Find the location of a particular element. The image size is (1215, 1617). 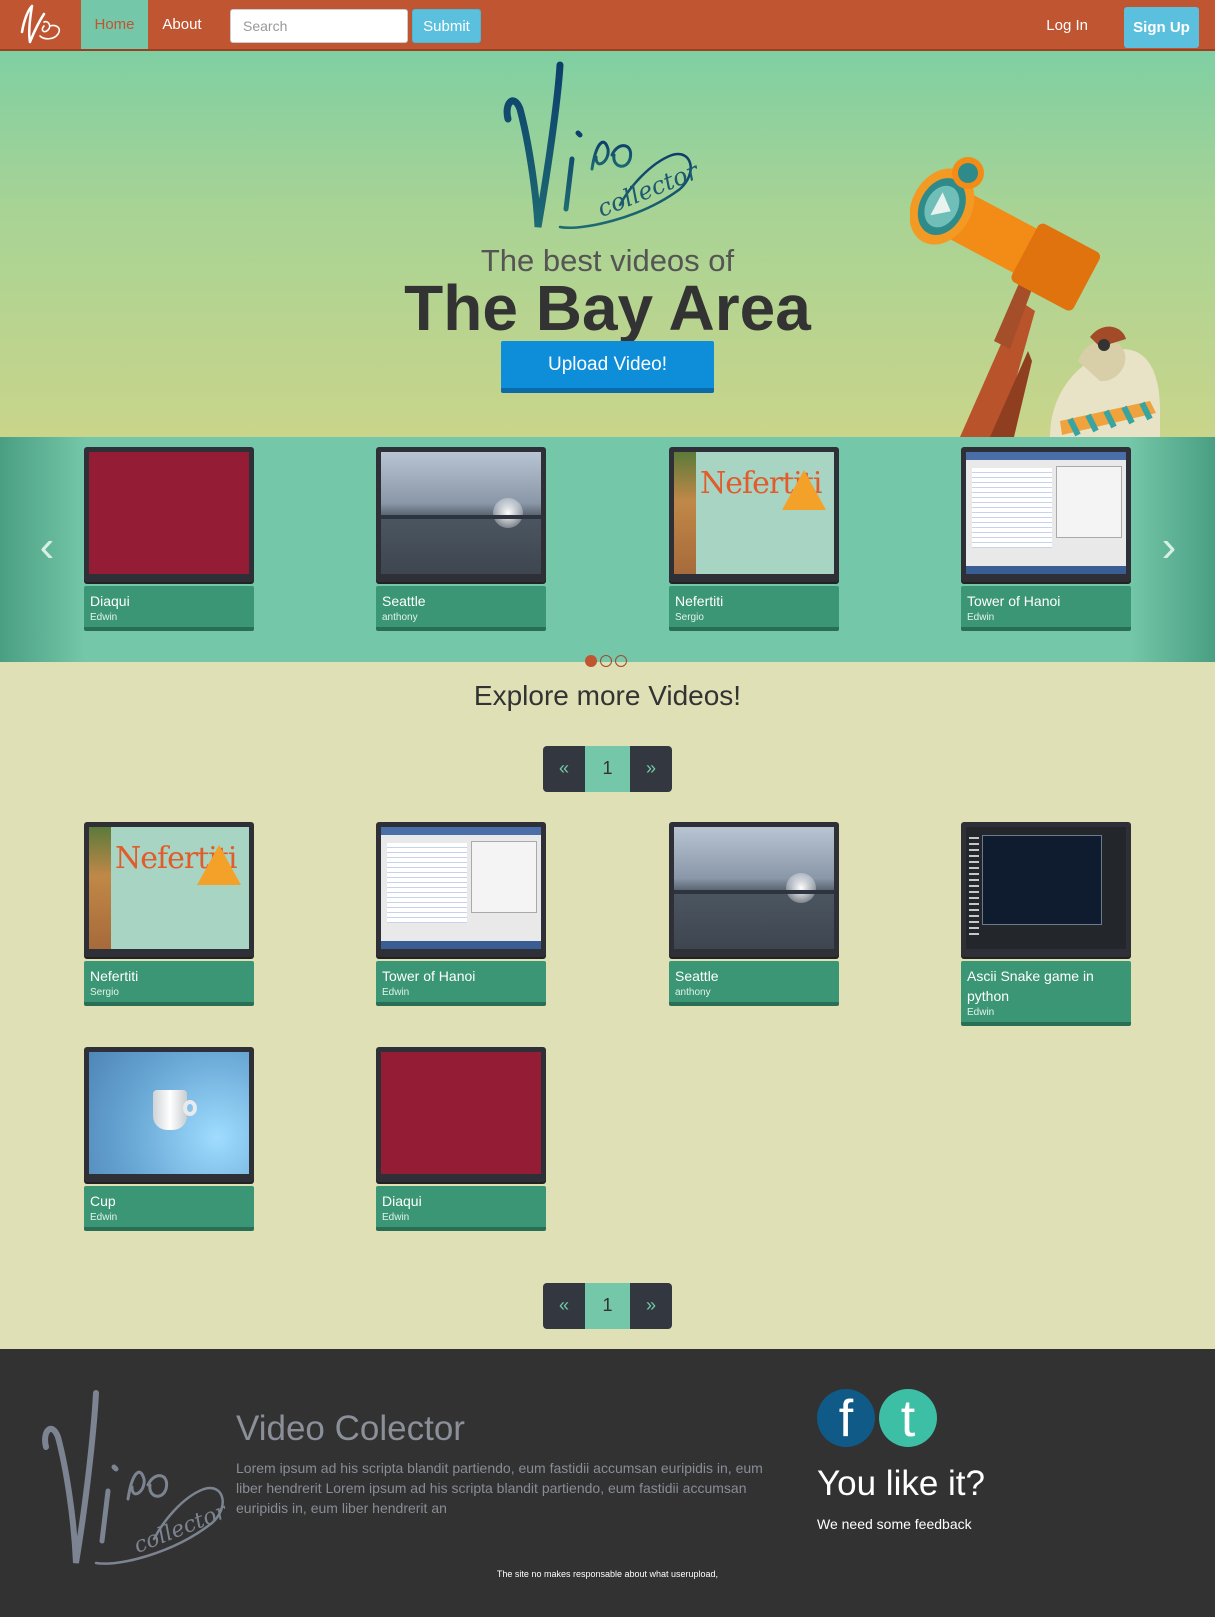

video-collector-logo-icon: collector is located at coordinates (603, 145).